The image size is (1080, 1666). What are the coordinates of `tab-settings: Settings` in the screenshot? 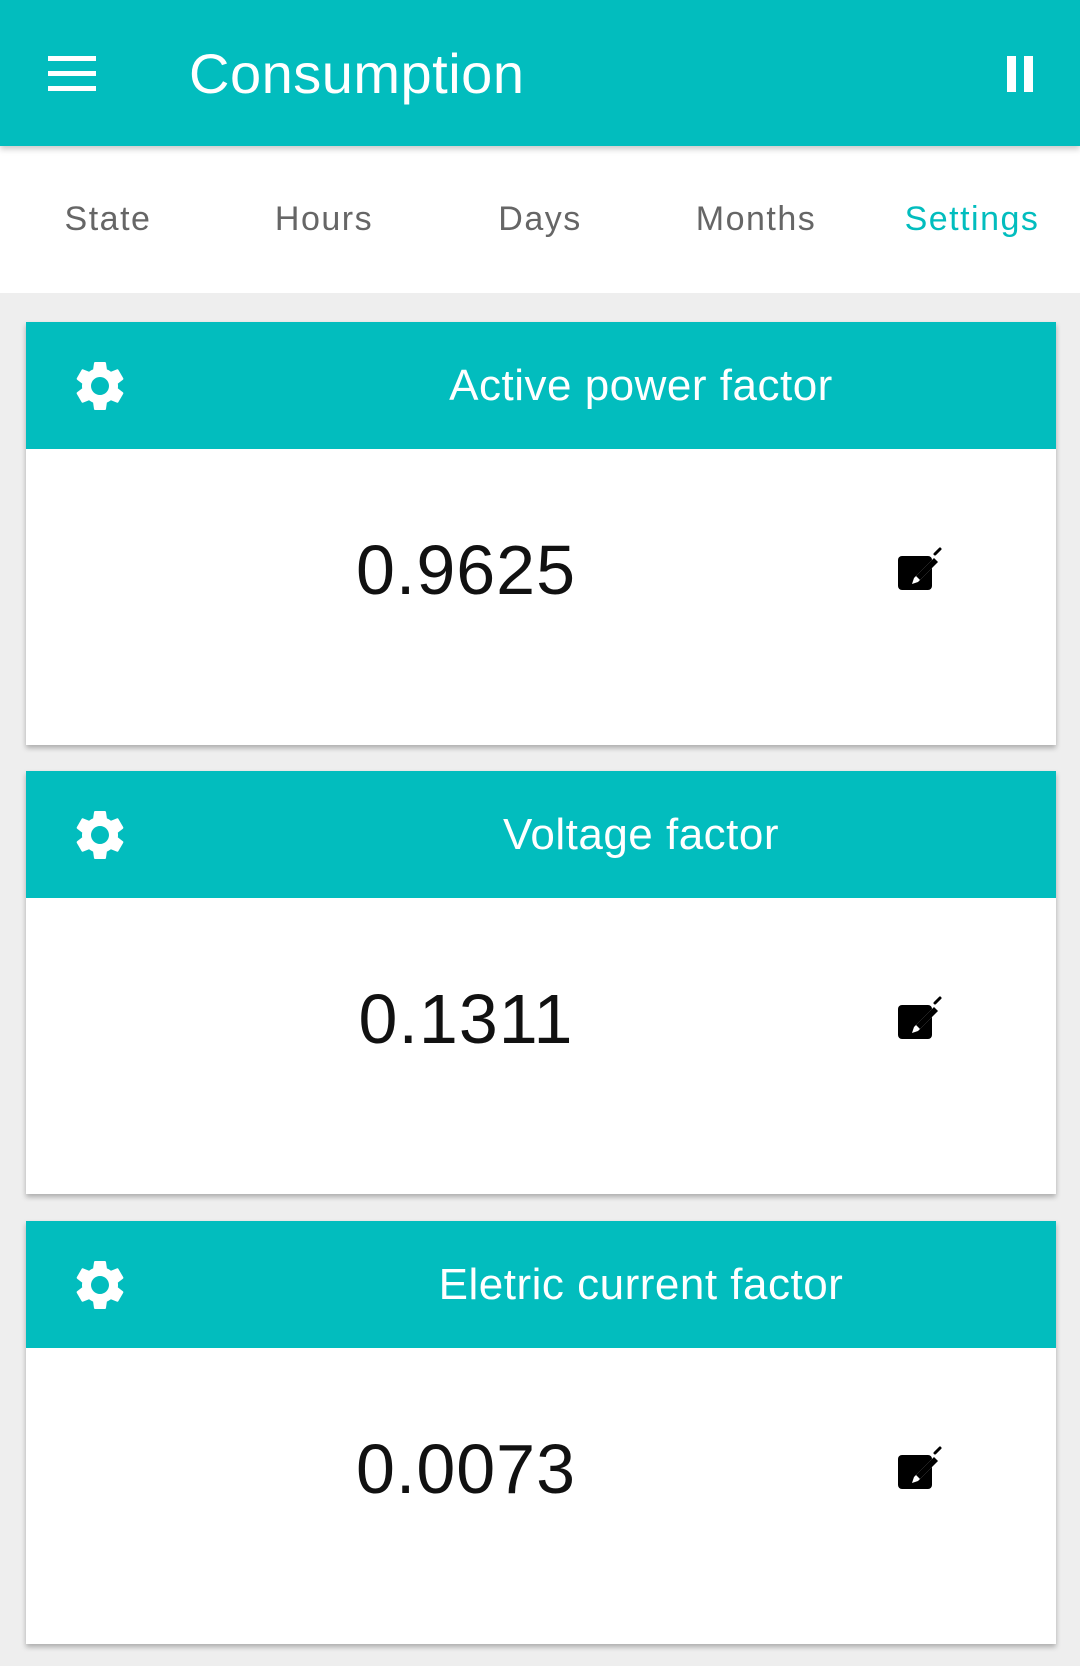 It's located at (972, 219).